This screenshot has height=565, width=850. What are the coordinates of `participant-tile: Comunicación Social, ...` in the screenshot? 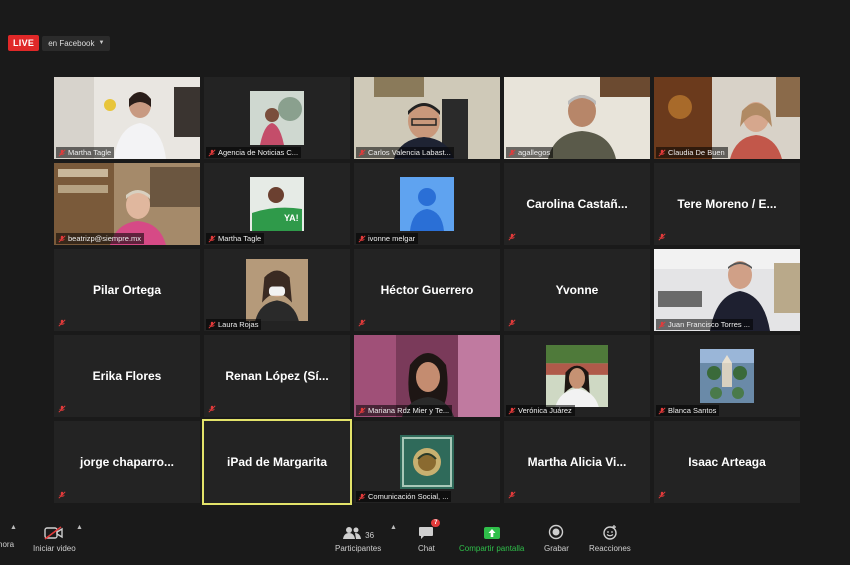 It's located at (427, 462).